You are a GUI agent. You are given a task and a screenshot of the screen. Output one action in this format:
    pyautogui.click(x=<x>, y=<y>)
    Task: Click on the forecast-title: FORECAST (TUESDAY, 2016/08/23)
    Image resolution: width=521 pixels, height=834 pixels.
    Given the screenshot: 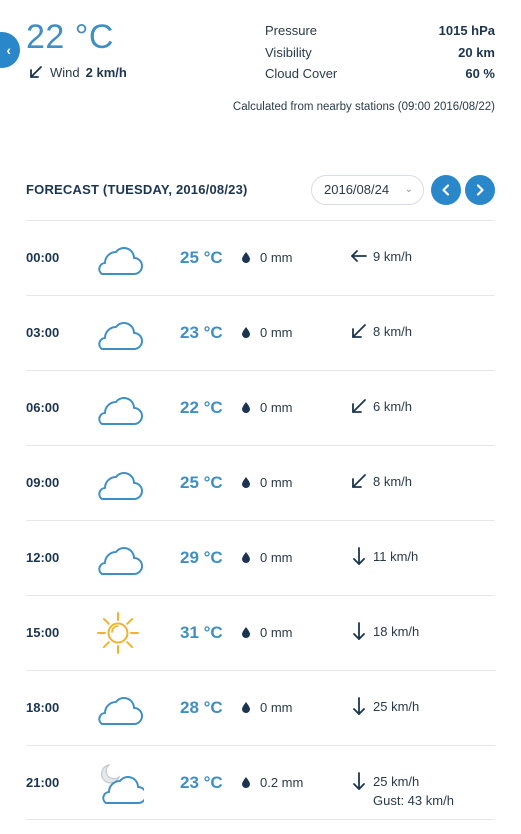 What is the action you would take?
    pyautogui.click(x=137, y=189)
    